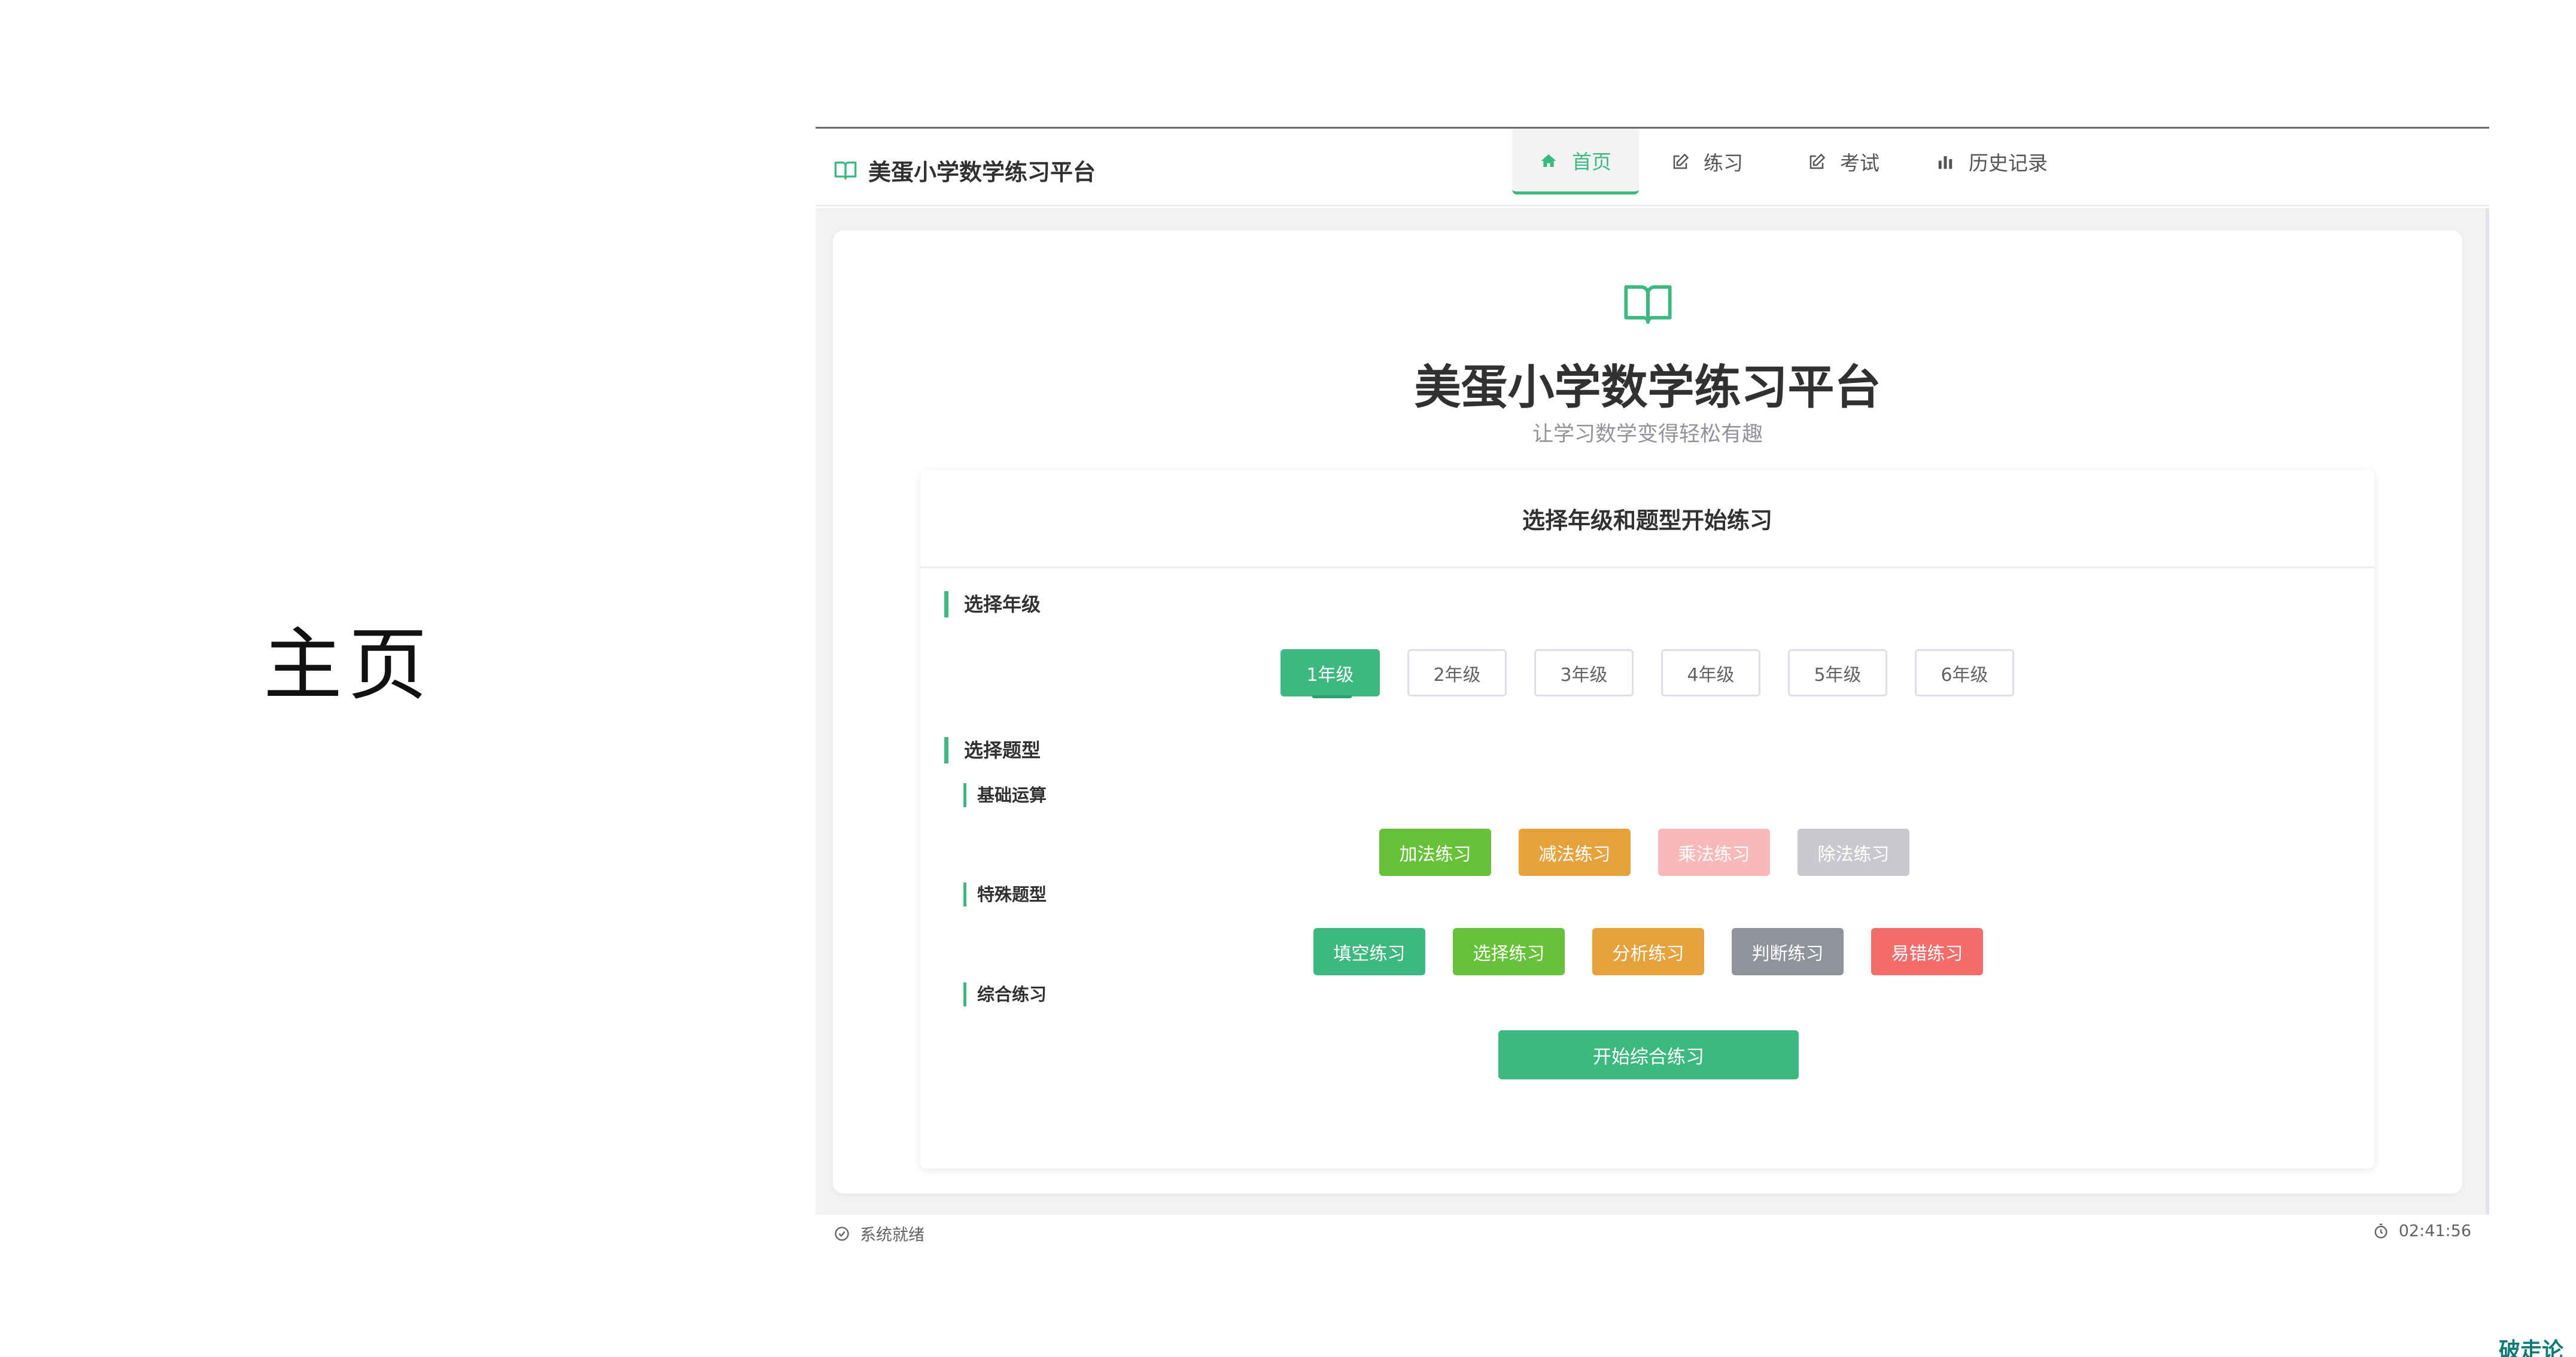 The image size is (2576, 1357). I want to click on subtraction-practice-button: 减法练习, so click(1575, 852).